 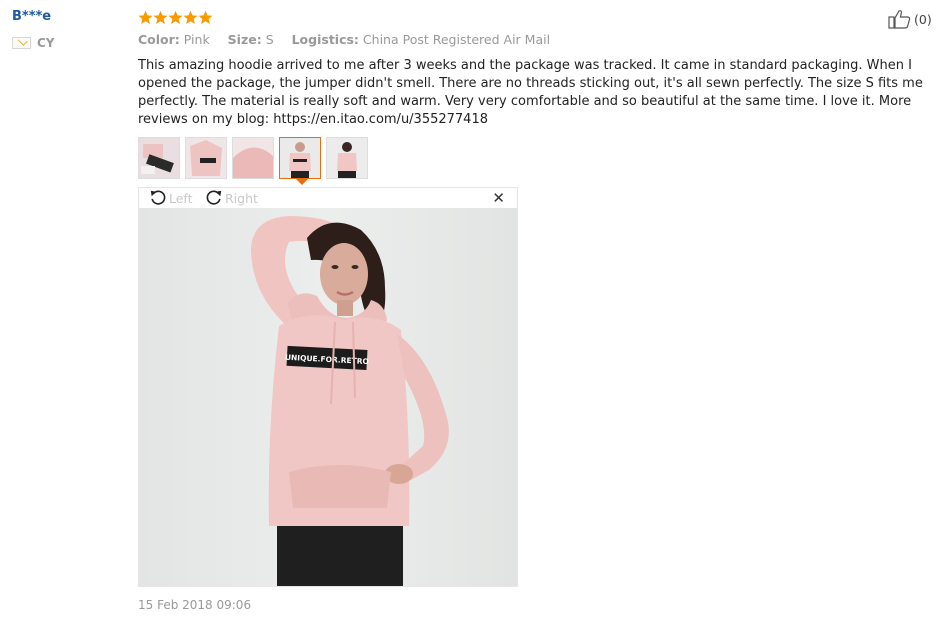 I want to click on review-date: 15 Feb 2018 09:06, so click(x=195, y=605).